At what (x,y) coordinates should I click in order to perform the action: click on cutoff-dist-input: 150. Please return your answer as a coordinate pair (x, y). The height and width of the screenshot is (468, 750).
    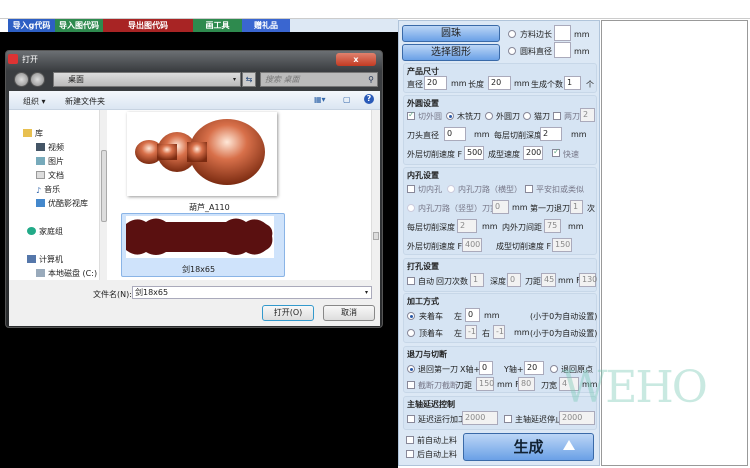
    Looking at the image, I should click on (485, 384).